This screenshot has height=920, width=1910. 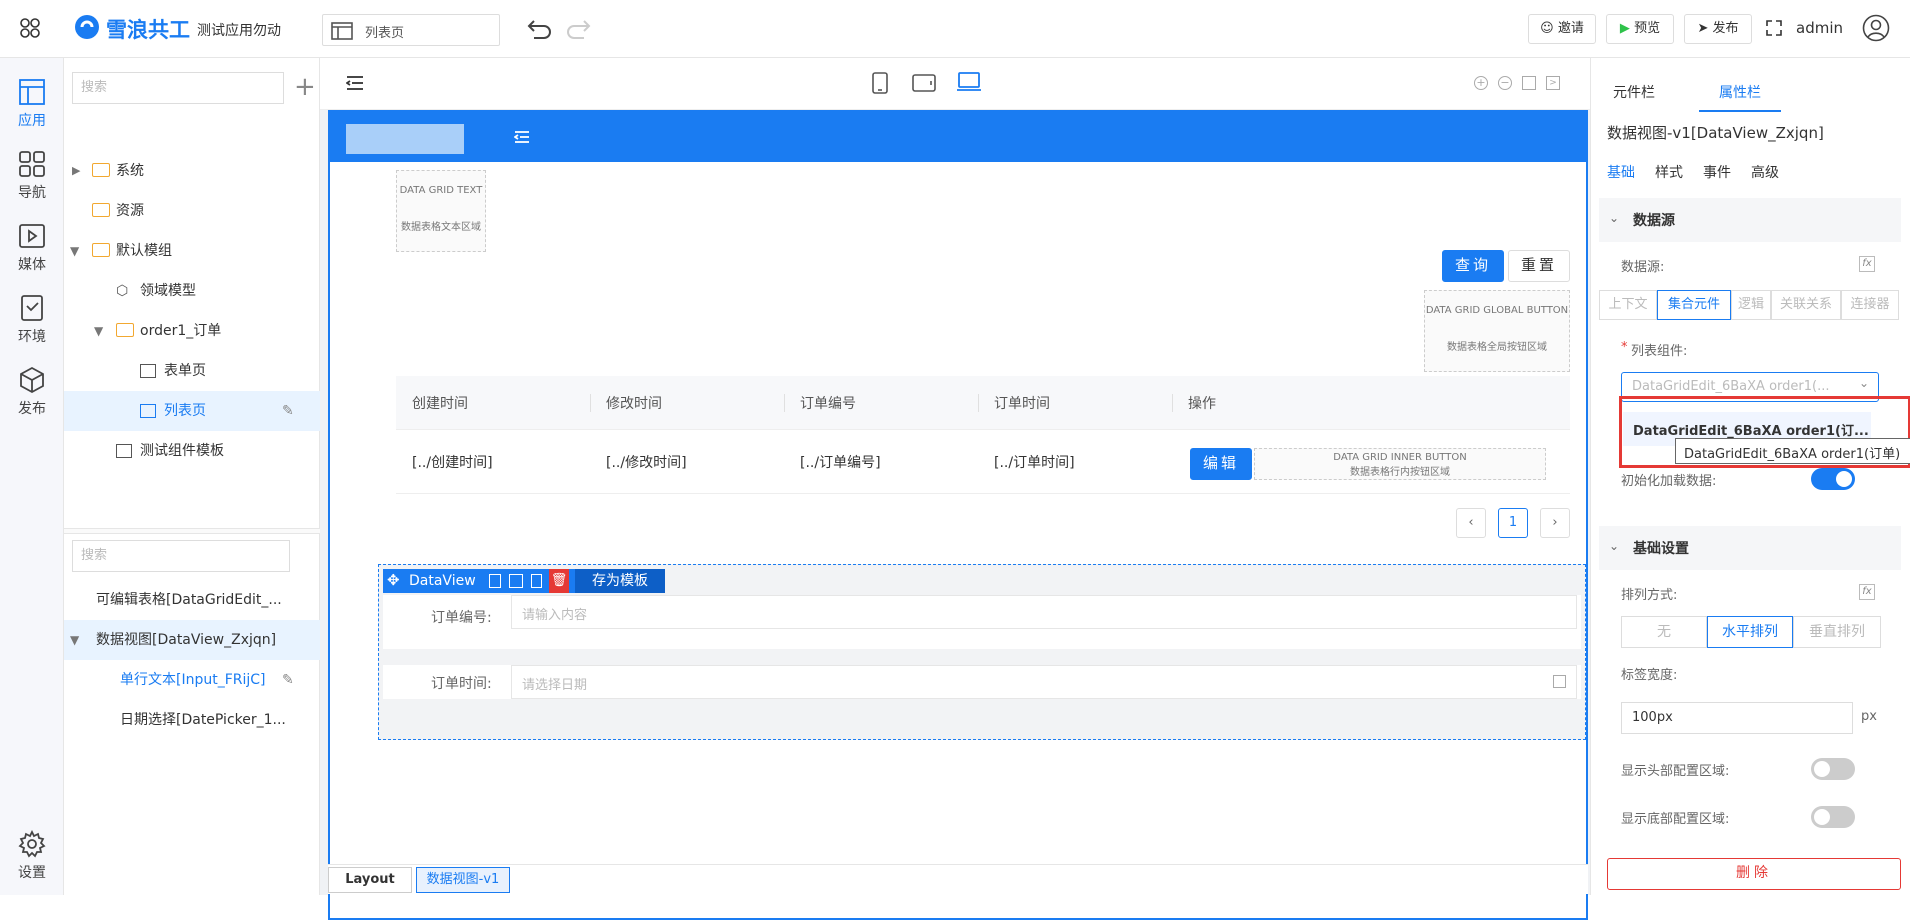 What do you see at coordinates (76, 170) in the screenshot?
I see `caret-right-icon: ▶` at bounding box center [76, 170].